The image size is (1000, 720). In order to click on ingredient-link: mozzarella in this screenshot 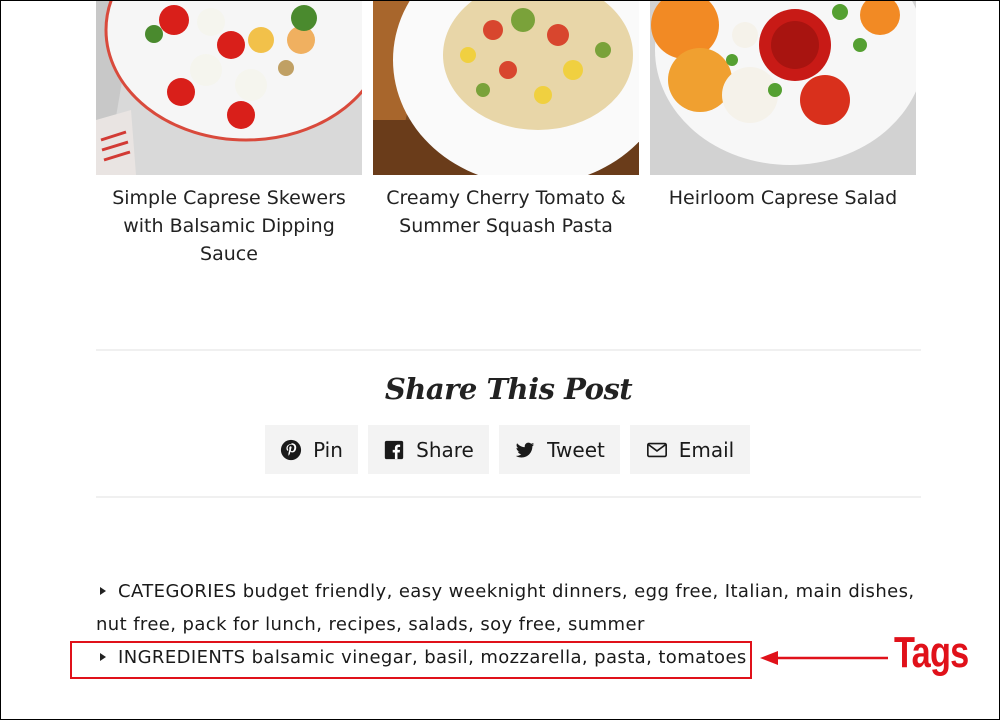, I will do `click(531, 657)`.